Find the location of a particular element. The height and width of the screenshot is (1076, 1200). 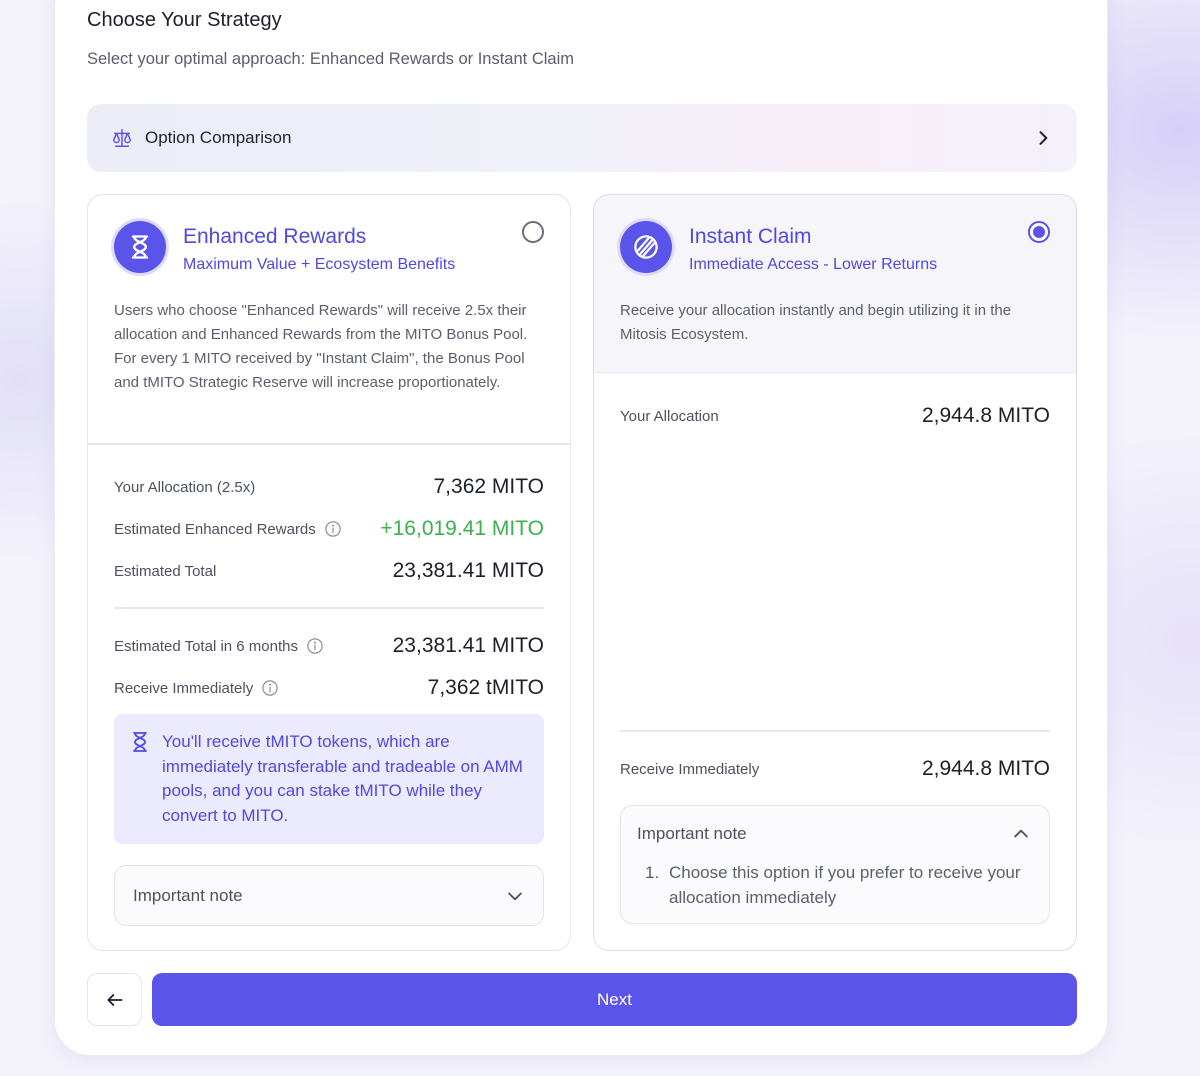

estimated-total-value: 23,381.41 MITO is located at coordinates (468, 570).